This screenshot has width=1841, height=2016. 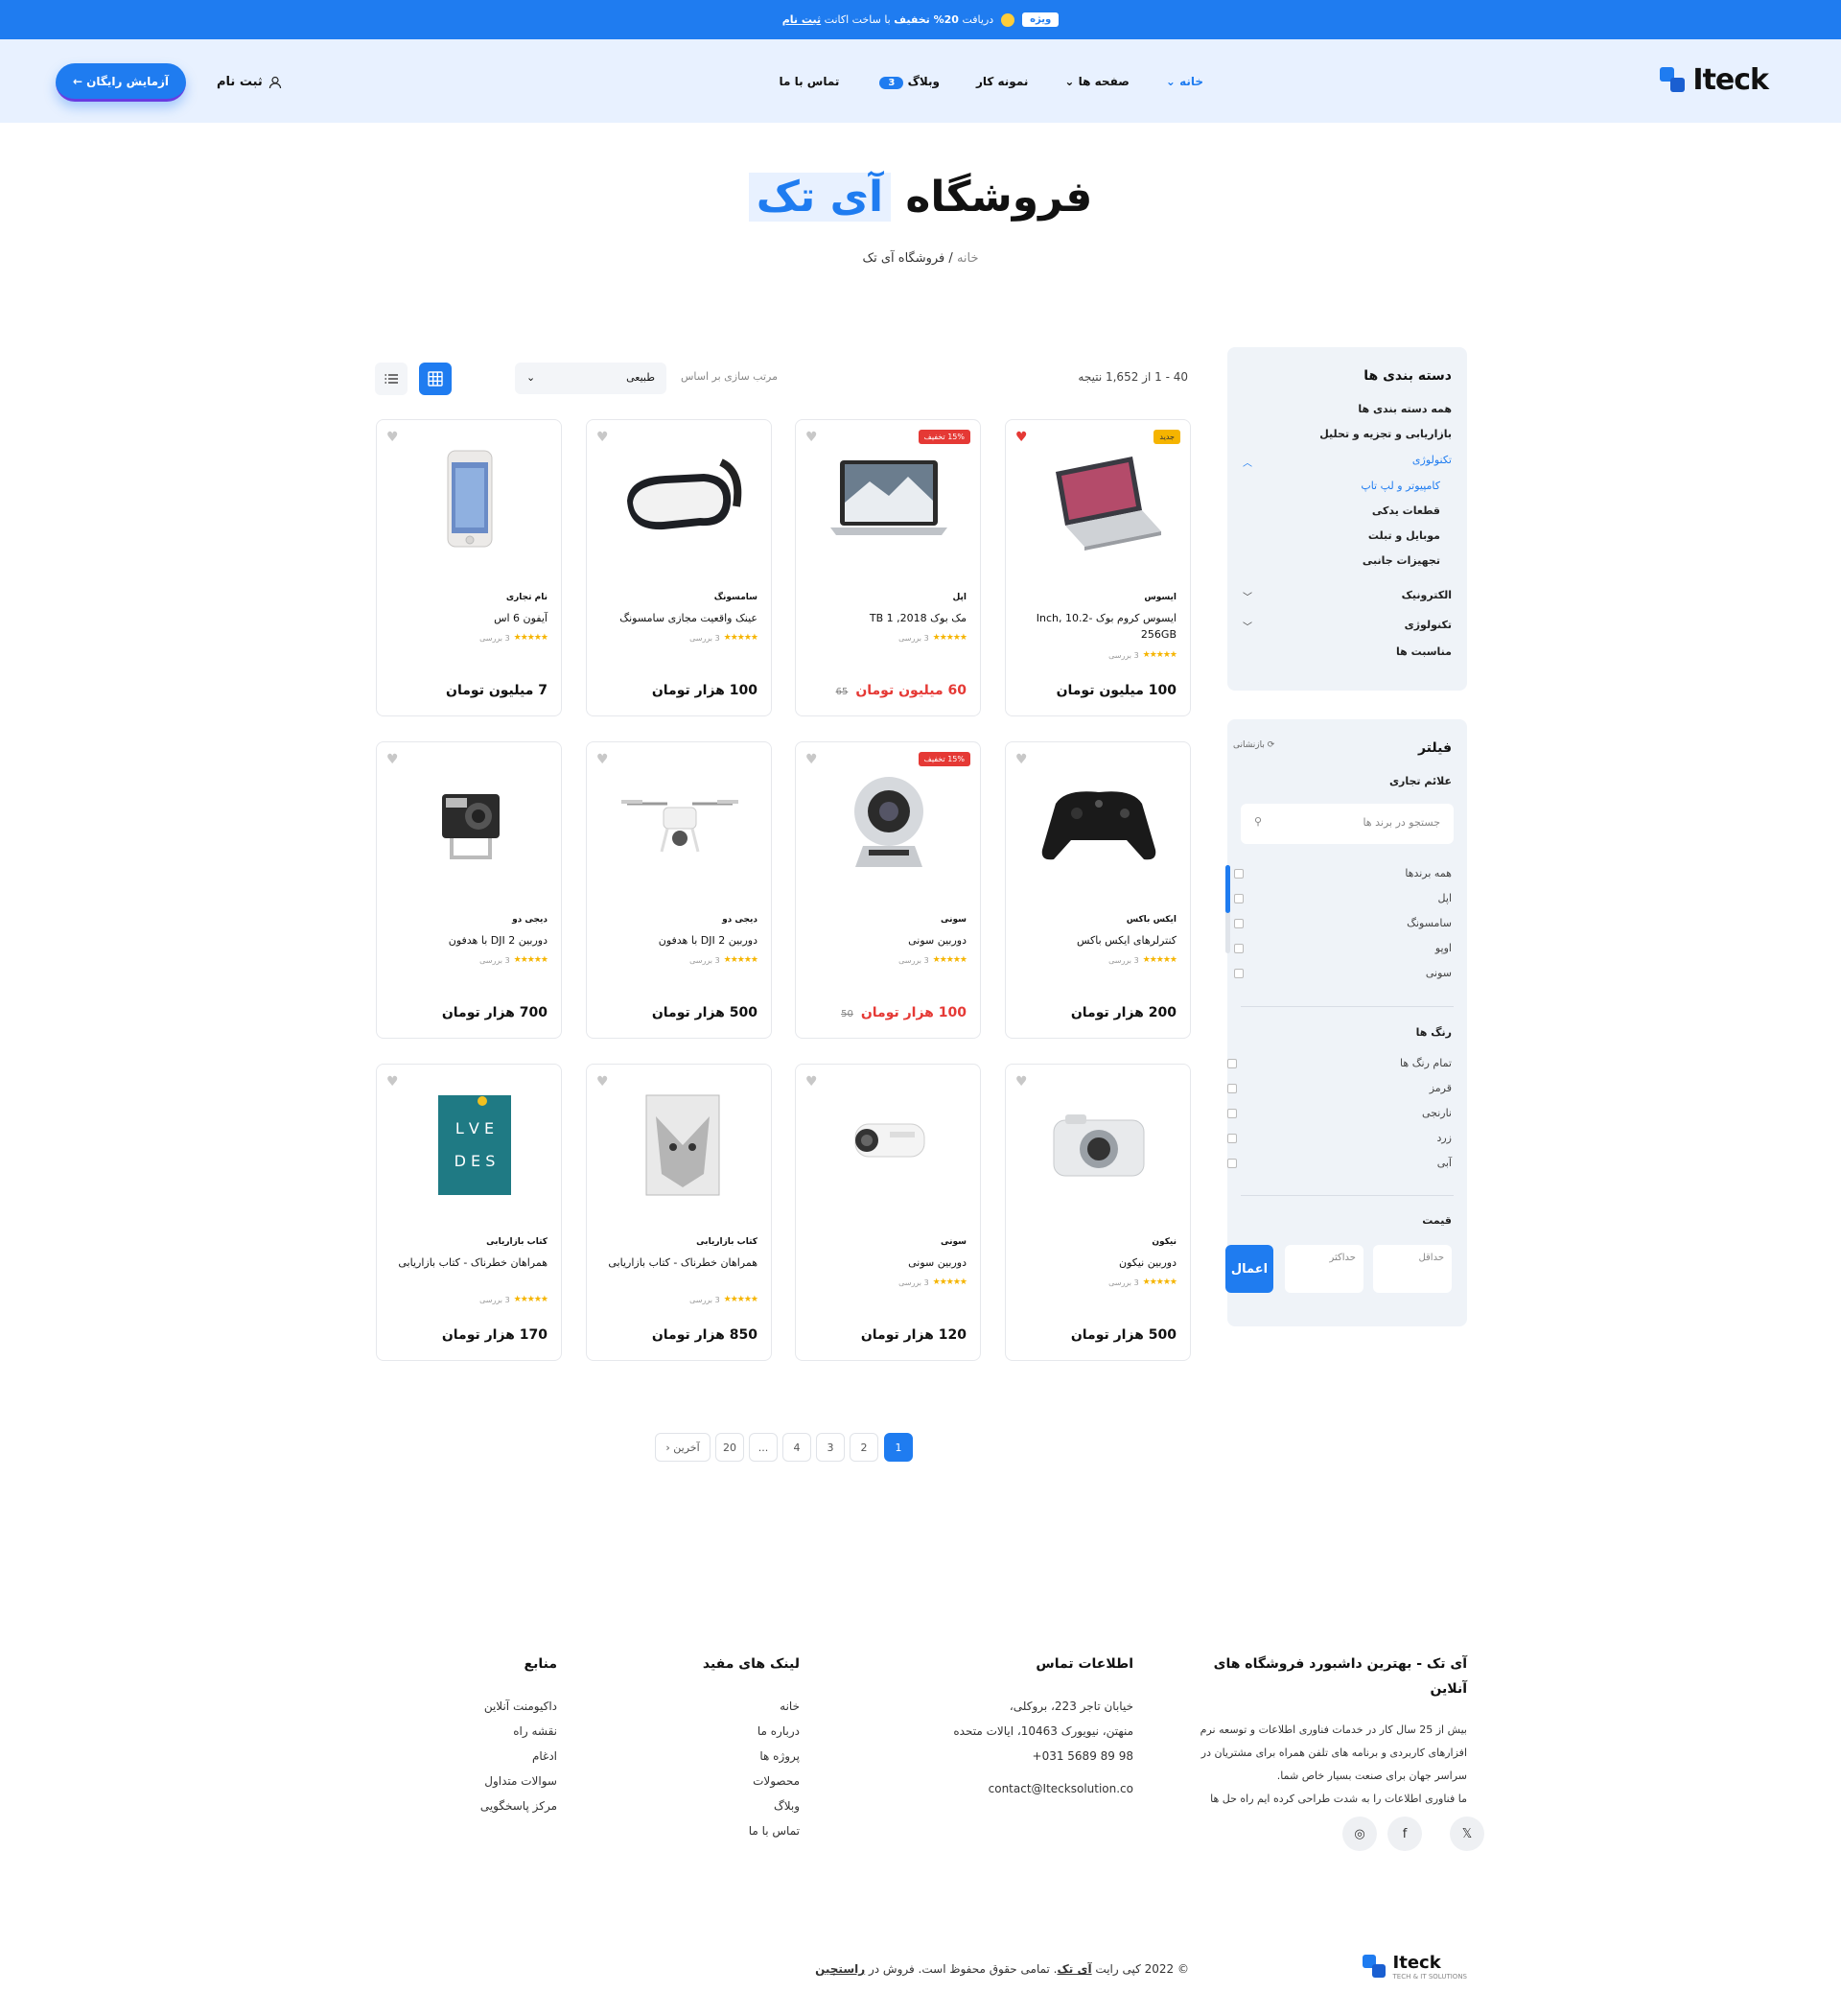 What do you see at coordinates (729, 1447) in the screenshot?
I see `page-20: 20` at bounding box center [729, 1447].